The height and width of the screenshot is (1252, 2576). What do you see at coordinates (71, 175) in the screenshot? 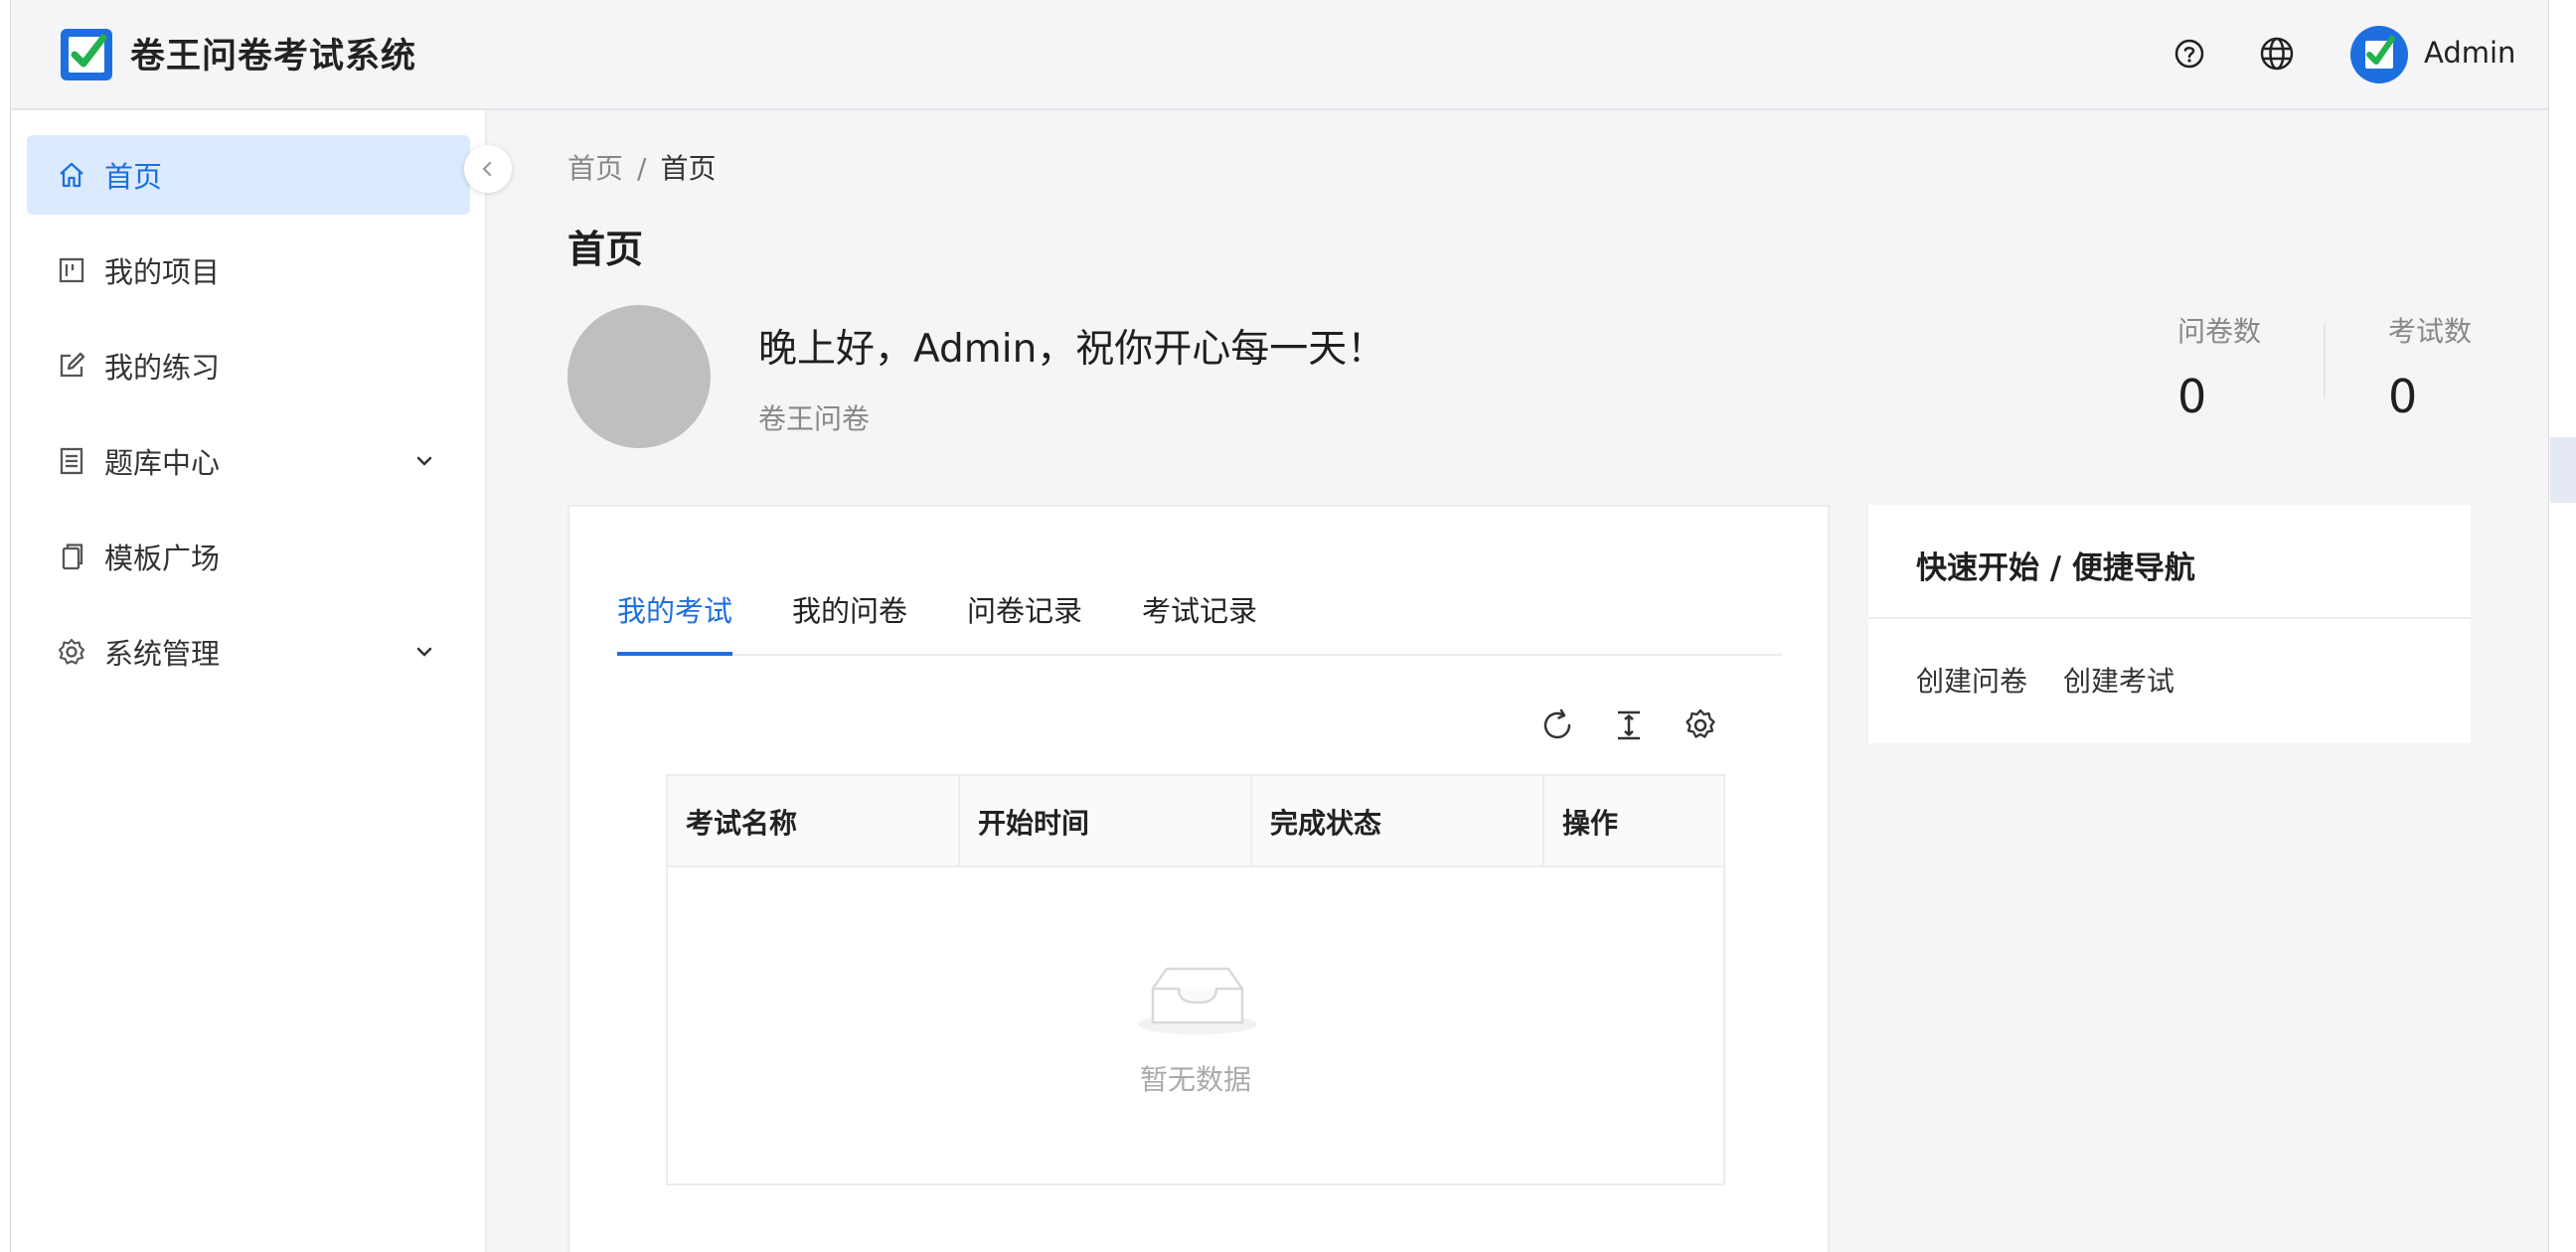
I see `home-icon` at bounding box center [71, 175].